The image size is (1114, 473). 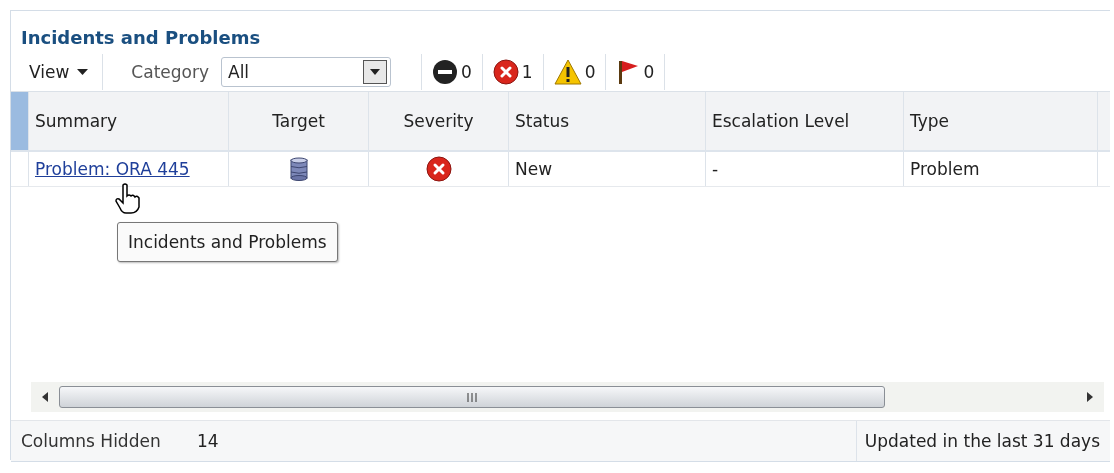 What do you see at coordinates (298, 169) in the screenshot?
I see `database-icon` at bounding box center [298, 169].